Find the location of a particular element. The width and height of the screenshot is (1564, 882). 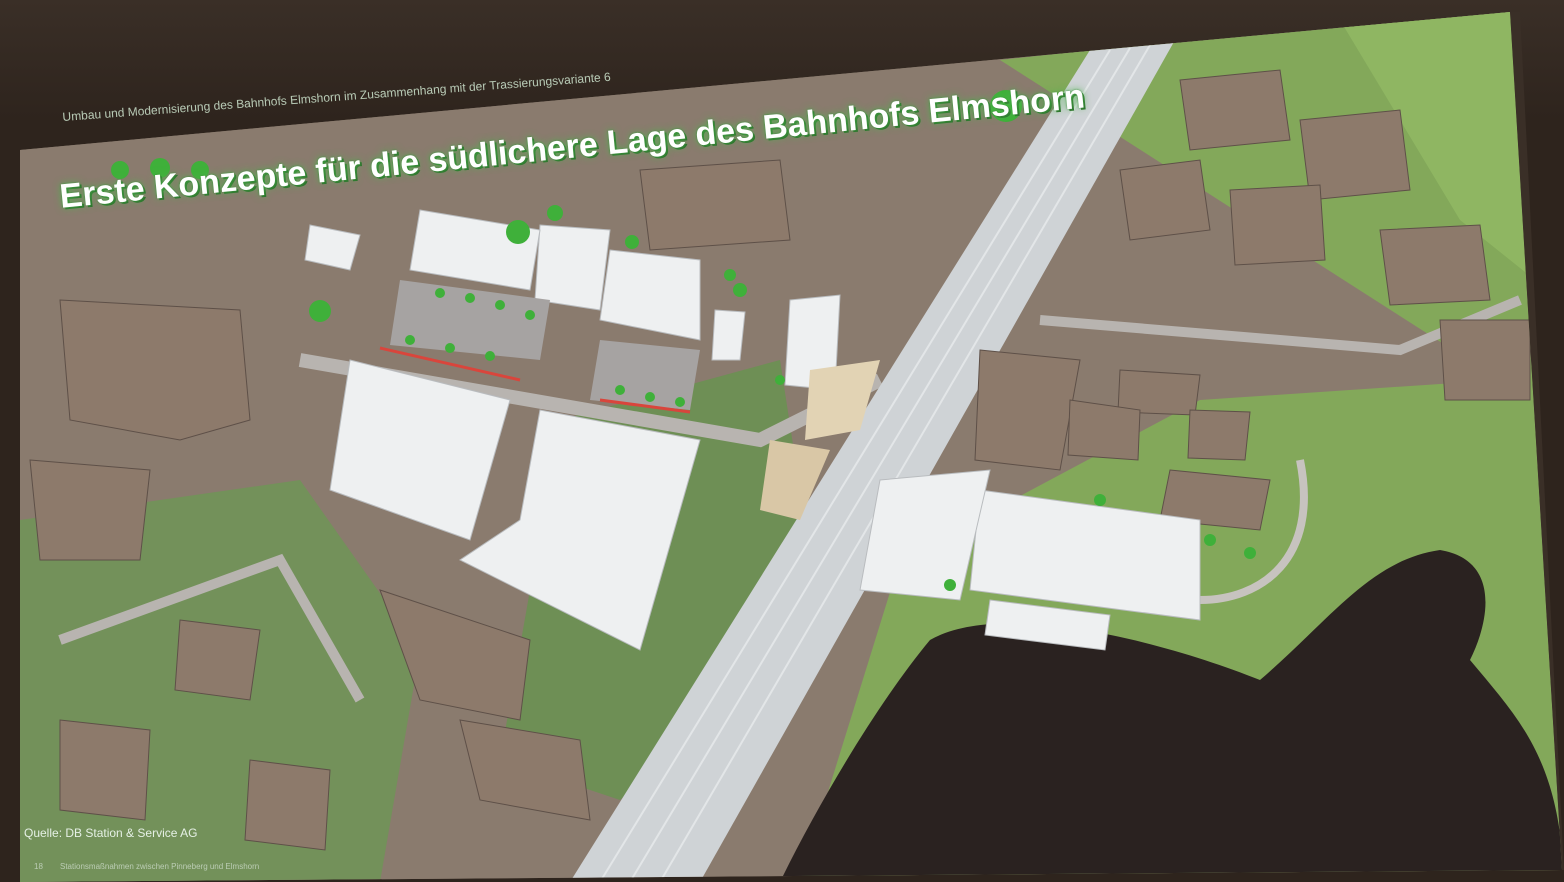

page-number: 18 is located at coordinates (38, 866).